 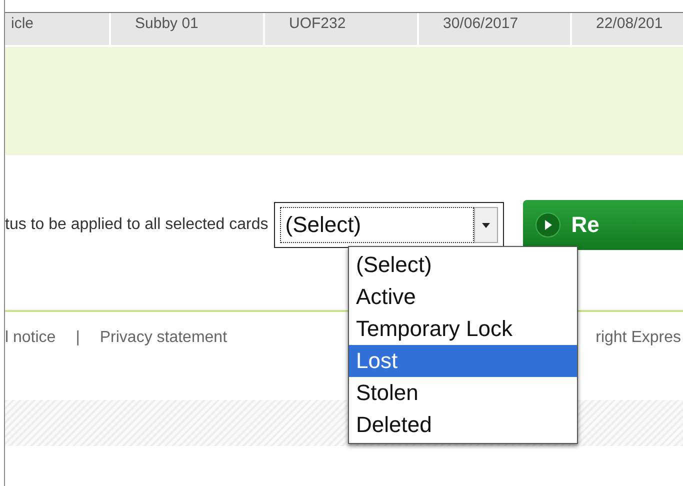 What do you see at coordinates (463, 361) in the screenshot?
I see `dropdown-option: Lost` at bounding box center [463, 361].